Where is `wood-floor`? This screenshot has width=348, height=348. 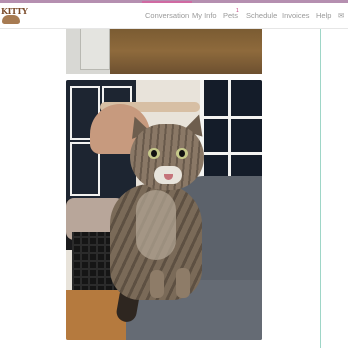
wood-floor is located at coordinates (186, 51).